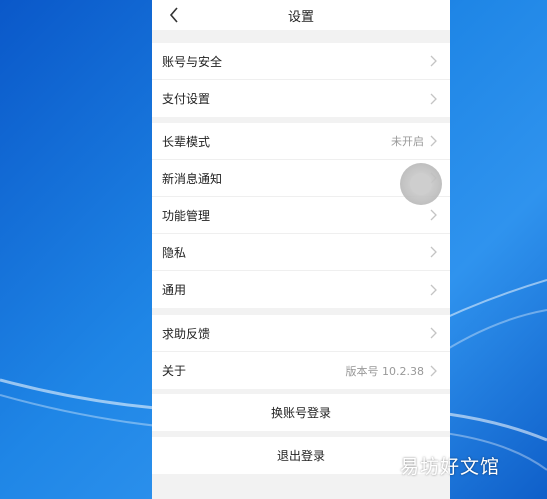  I want to click on settings-group-help: 求助反馈 关于 版本号 10.2.38, so click(301, 352).